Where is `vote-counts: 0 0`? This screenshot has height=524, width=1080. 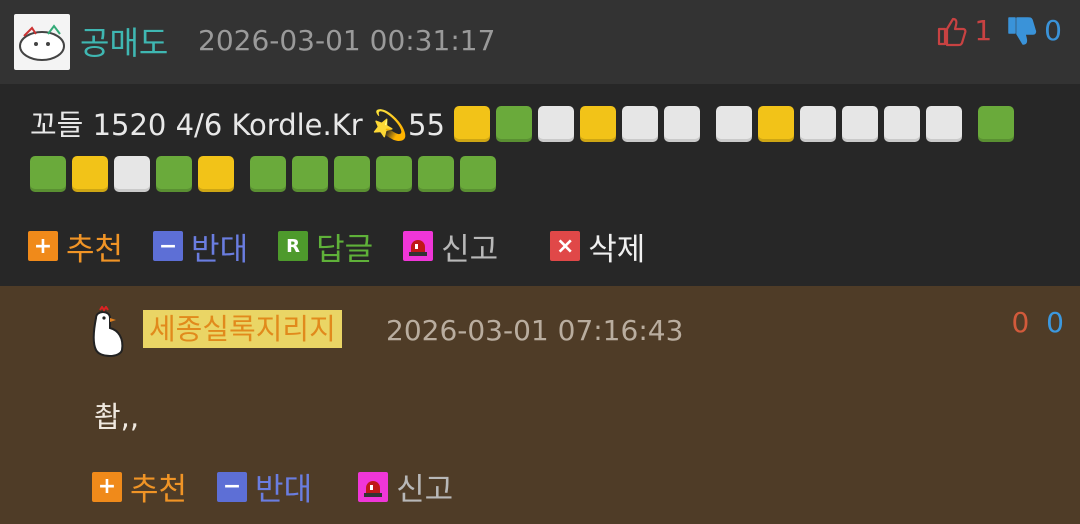 vote-counts: 0 0 is located at coordinates (1037, 322).